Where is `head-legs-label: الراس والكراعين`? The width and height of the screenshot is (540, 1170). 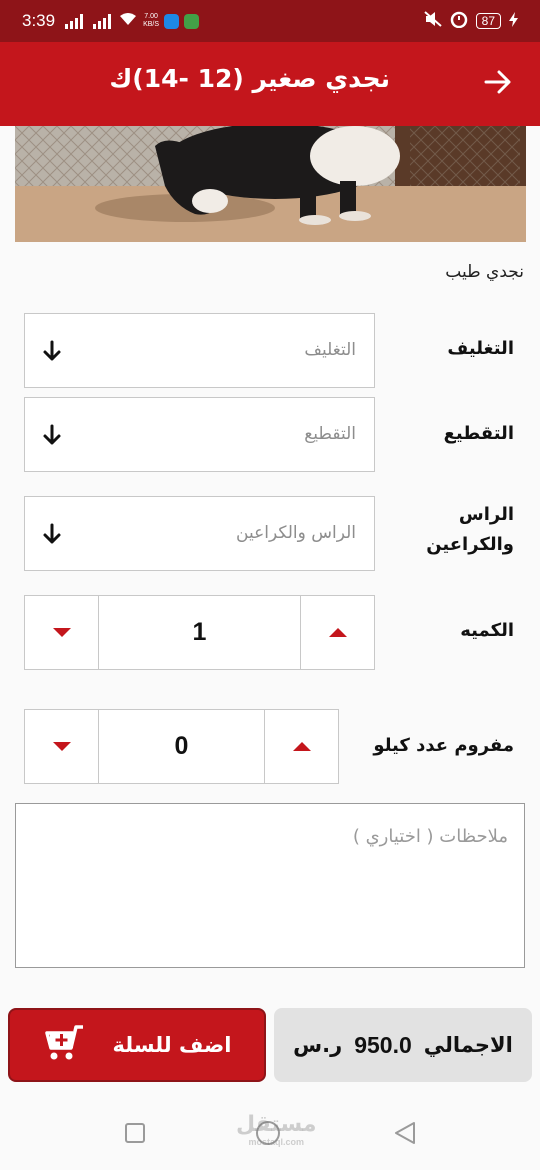 head-legs-label: الراس والكراعين is located at coordinates (470, 529).